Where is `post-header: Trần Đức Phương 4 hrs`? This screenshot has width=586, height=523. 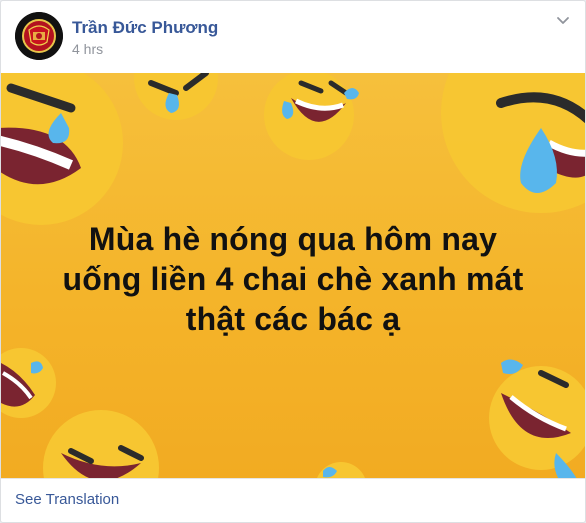 post-header: Trần Đức Phương 4 hrs is located at coordinates (293, 37).